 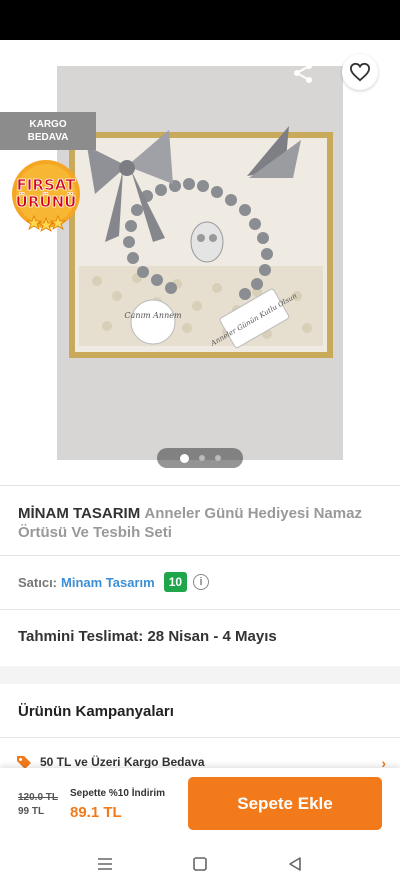 I want to click on delivery-label: Tahmini Teslimat:, so click(x=81, y=636).